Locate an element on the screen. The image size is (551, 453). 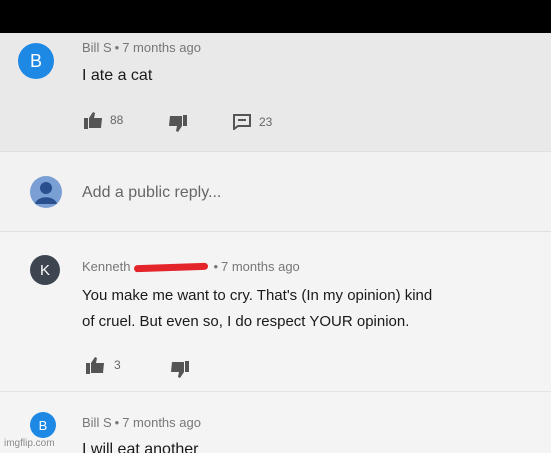
watermark: imgflip.com is located at coordinates (29, 443).